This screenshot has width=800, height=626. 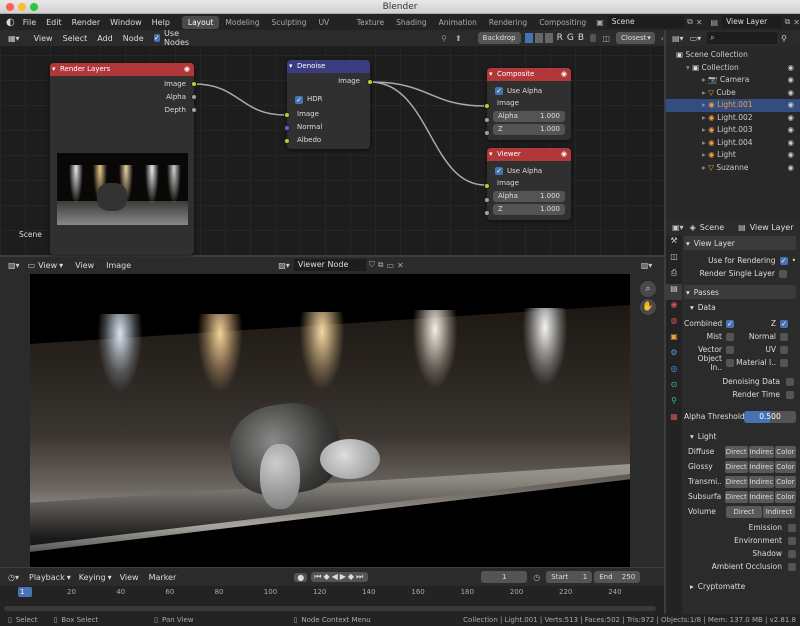 What do you see at coordinates (194, 97) in the screenshot?
I see `socket-alpha-out` at bounding box center [194, 97].